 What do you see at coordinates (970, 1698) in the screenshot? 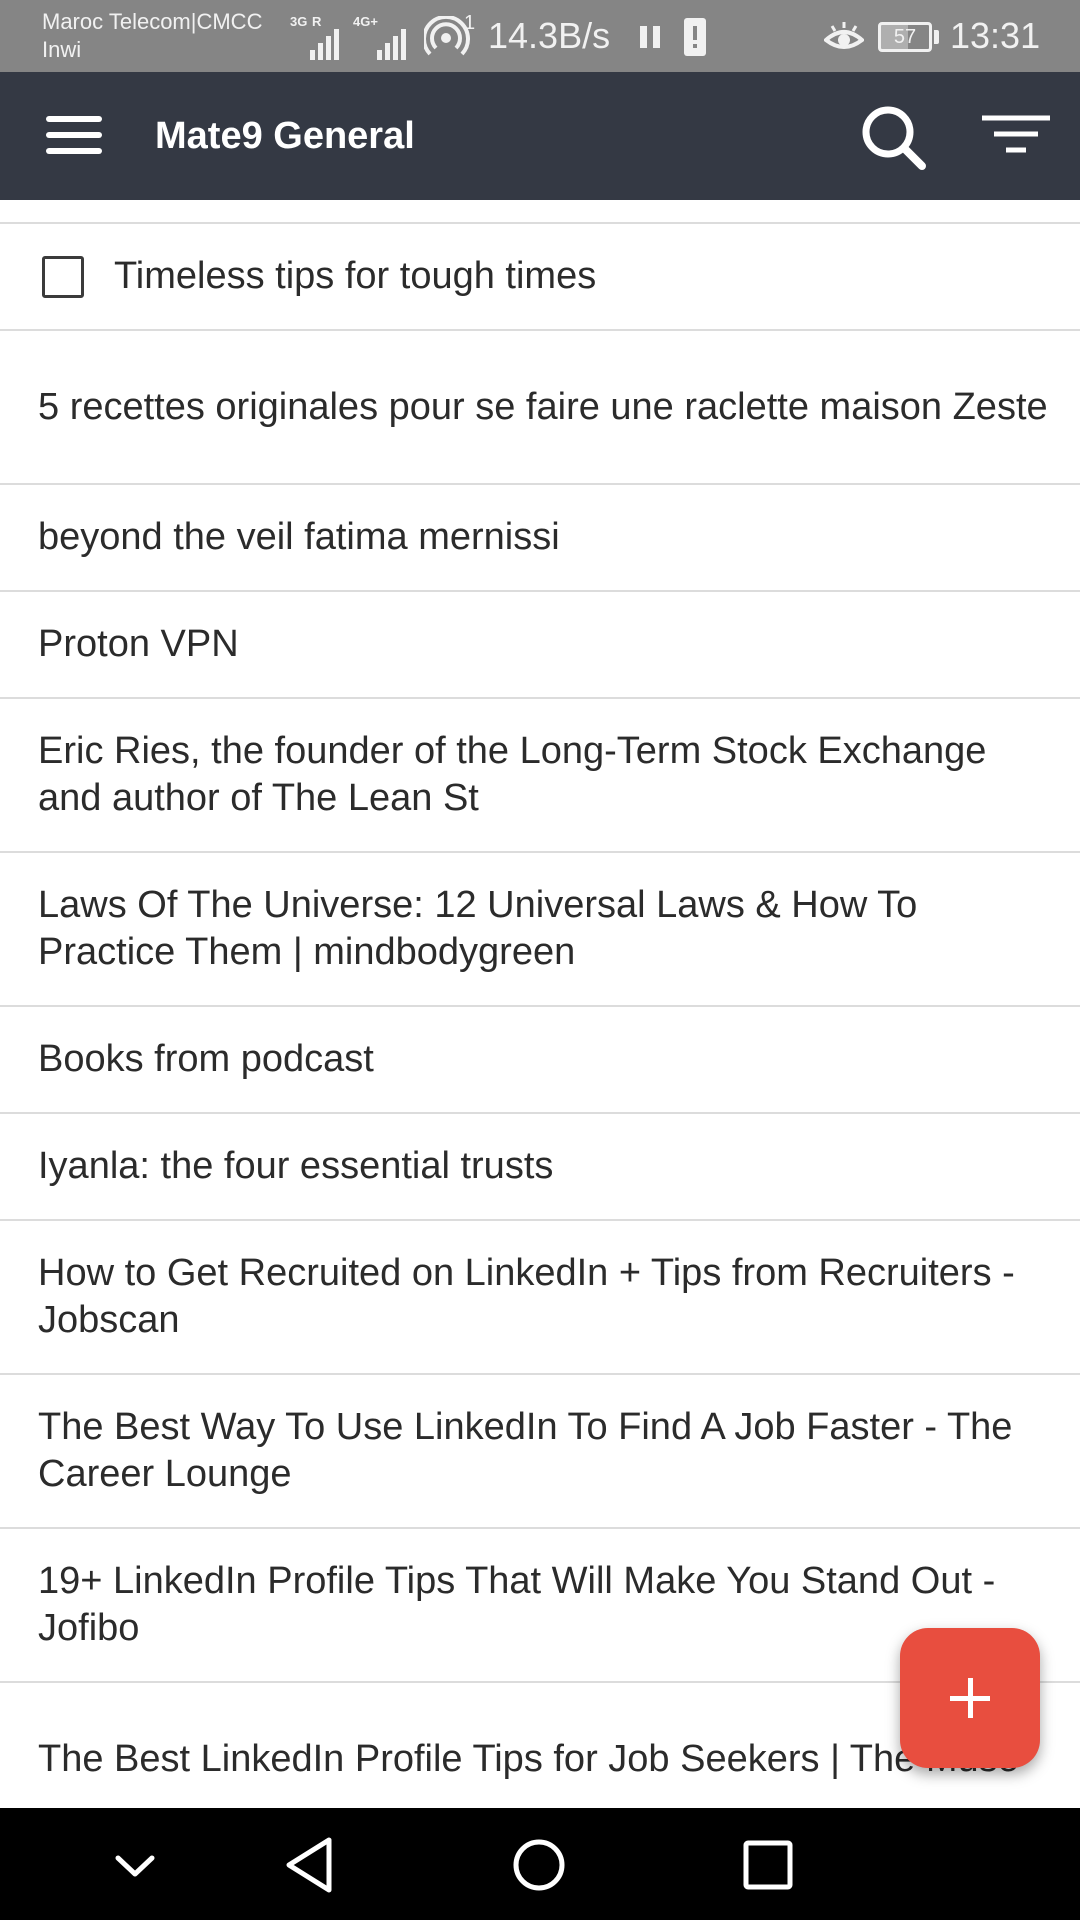
I see `add-note-button` at bounding box center [970, 1698].